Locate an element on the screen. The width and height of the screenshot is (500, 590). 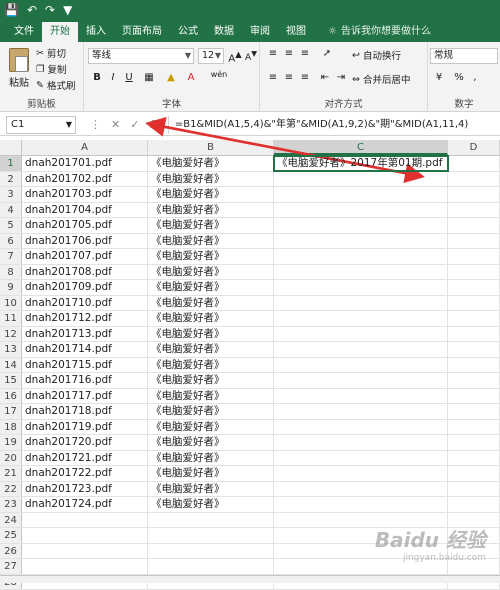
row-header: 6 is located at coordinates (11, 241).